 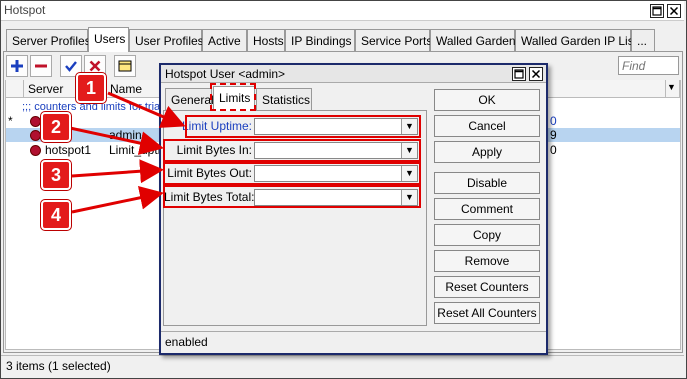 What do you see at coordinates (56, 127) in the screenshot?
I see `annotation-badge-2: 2` at bounding box center [56, 127].